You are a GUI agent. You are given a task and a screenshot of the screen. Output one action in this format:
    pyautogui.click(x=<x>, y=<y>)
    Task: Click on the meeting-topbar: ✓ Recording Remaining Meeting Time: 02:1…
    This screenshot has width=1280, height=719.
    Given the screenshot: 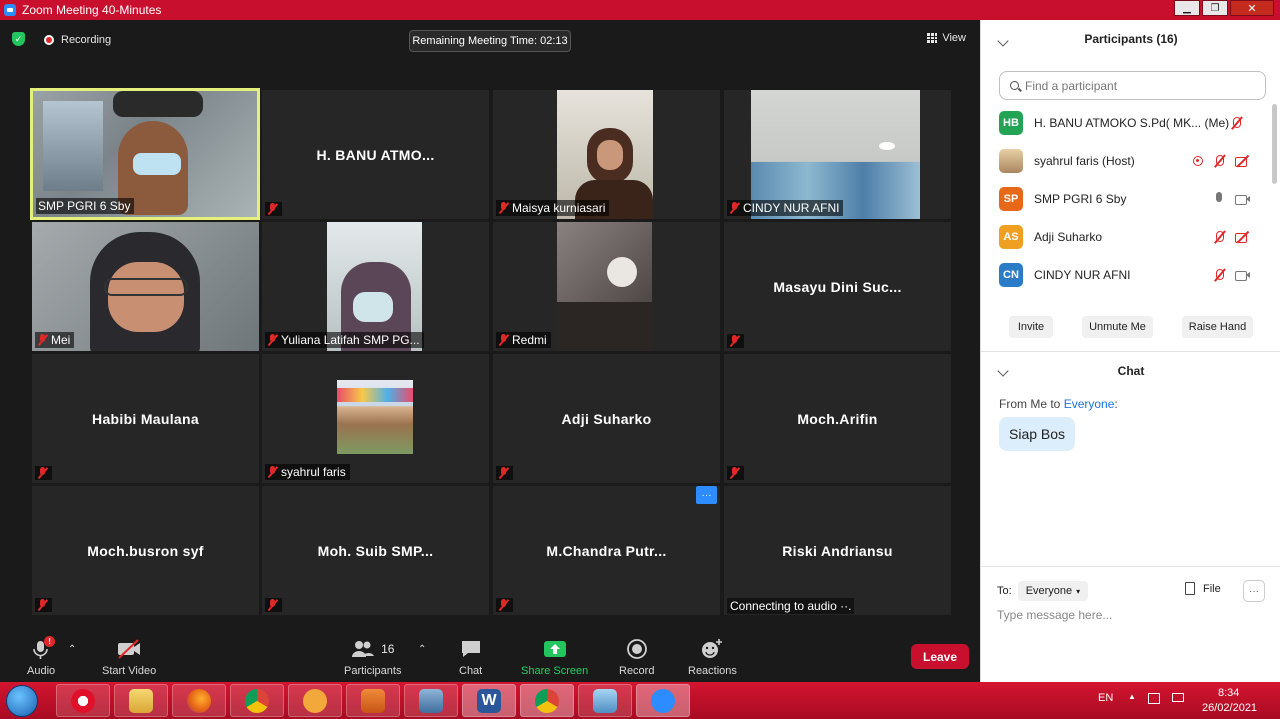 What is the action you would take?
    pyautogui.click(x=490, y=38)
    